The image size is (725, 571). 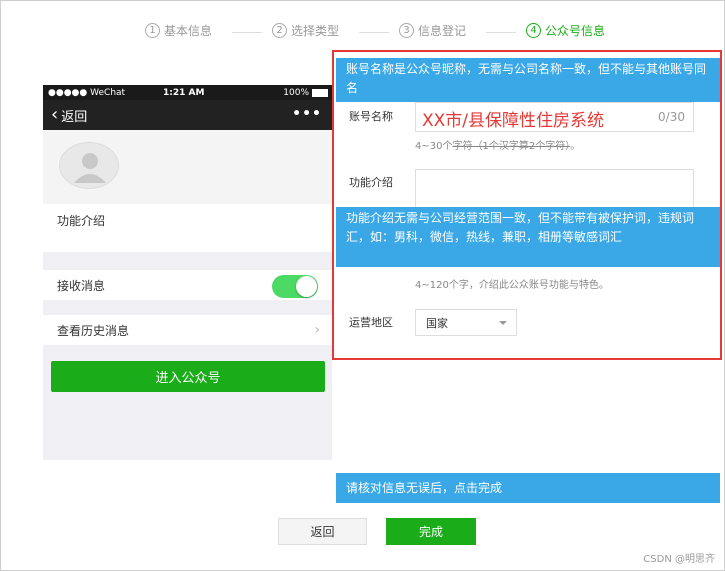 I want to click on phone-row-history: 查看历史消息 ›, so click(x=187, y=330).